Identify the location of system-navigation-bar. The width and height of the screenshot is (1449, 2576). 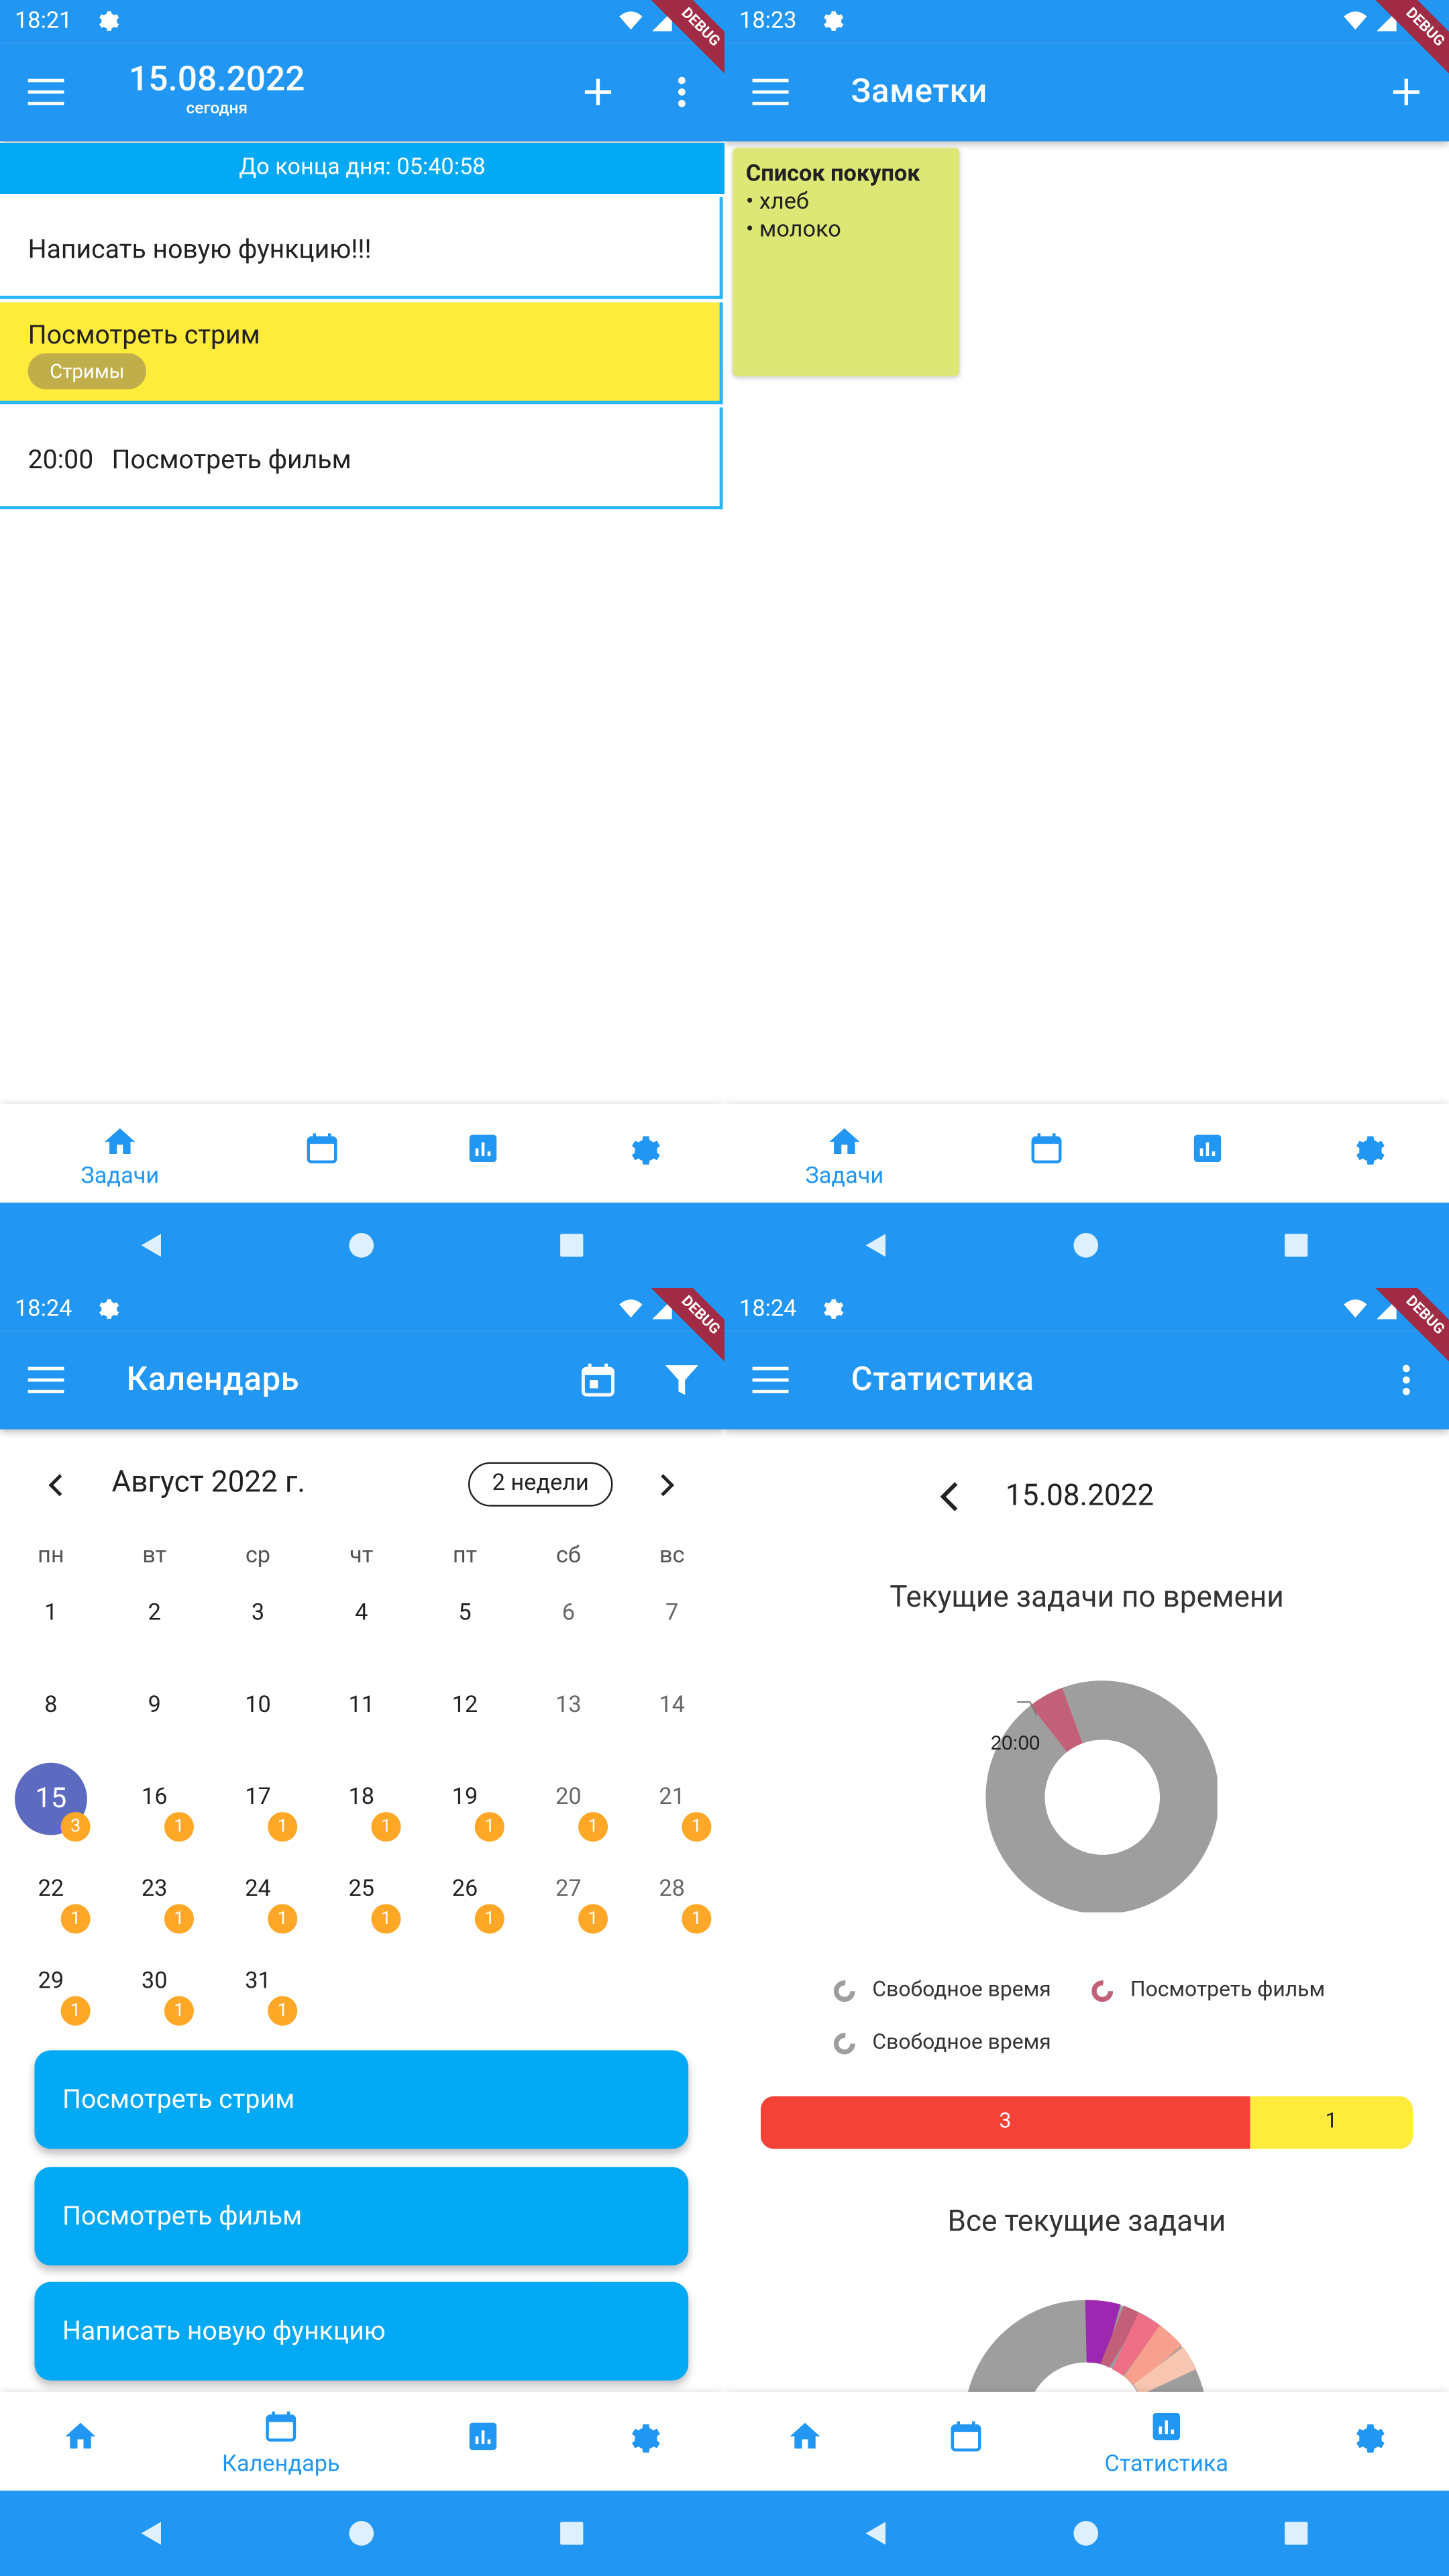
(362, 1245).